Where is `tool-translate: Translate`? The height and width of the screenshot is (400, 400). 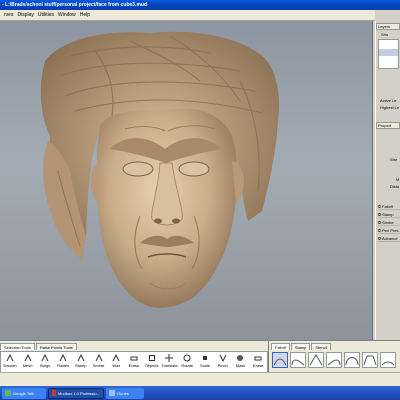
tool-translate: Translate is located at coordinates (170, 362).